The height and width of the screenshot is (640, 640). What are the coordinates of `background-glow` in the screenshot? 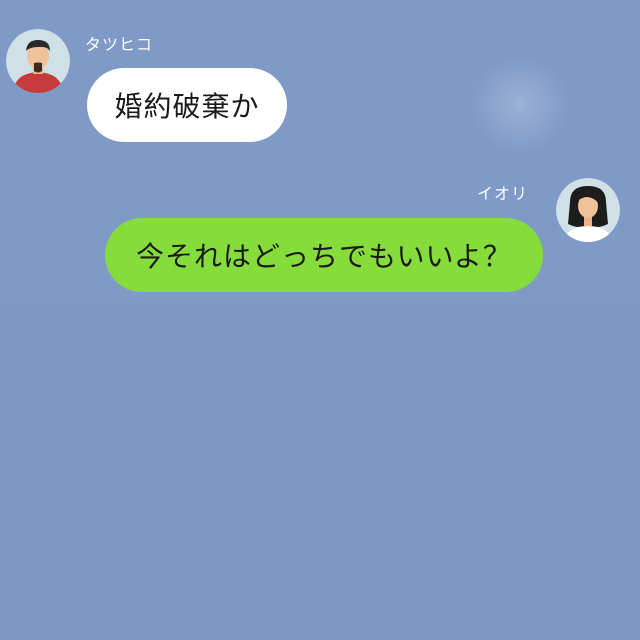 It's located at (520, 105).